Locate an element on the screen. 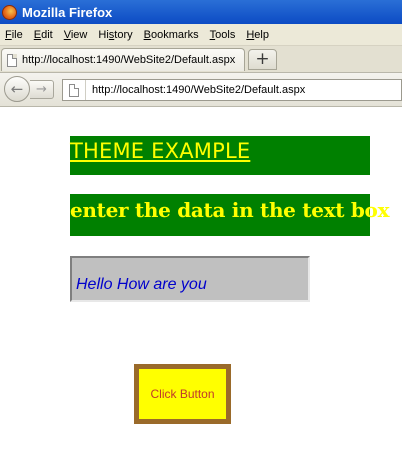 This screenshot has height=449, width=402. theme-banner: THEME EXAMPLE is located at coordinates (220, 155).